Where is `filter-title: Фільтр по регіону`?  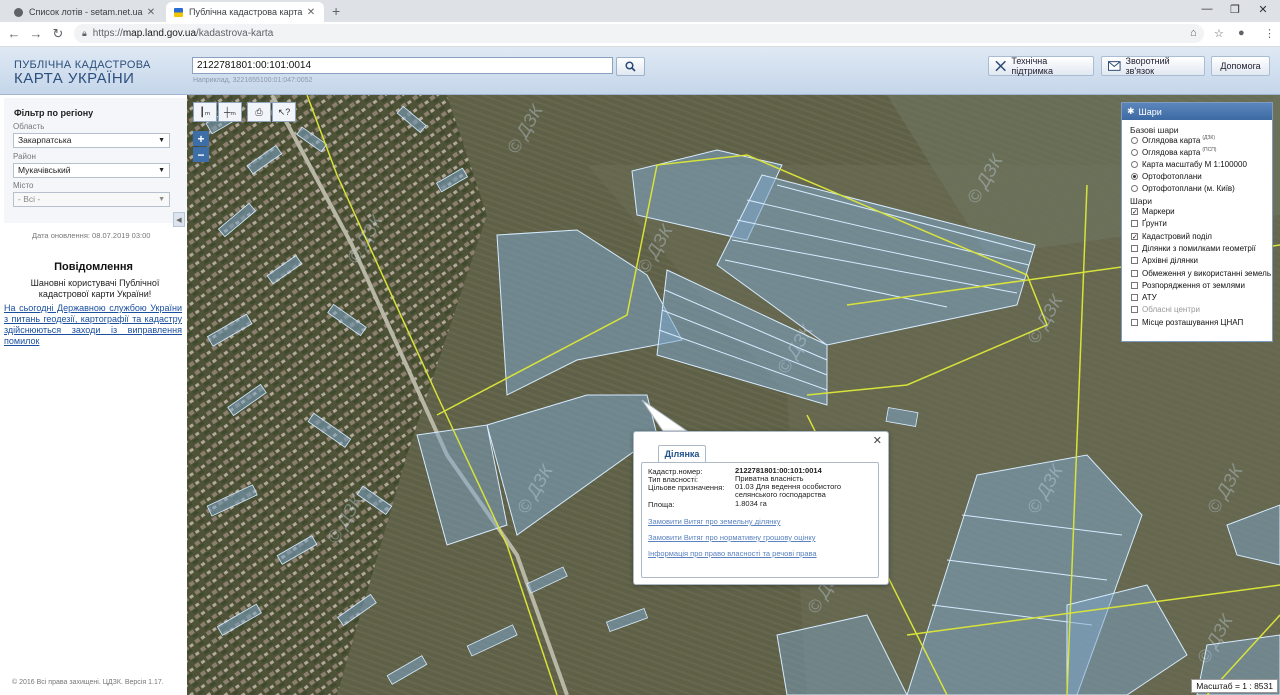 filter-title: Фільтр по регіону is located at coordinates (54, 113).